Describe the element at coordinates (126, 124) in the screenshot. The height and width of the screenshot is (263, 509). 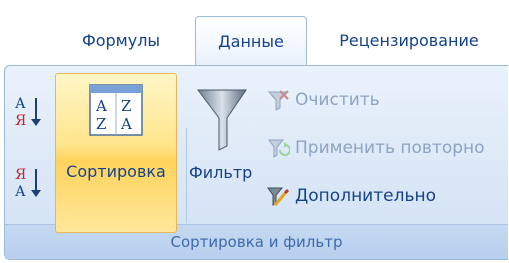
I see `sort-icon-letter-4: A` at that location.